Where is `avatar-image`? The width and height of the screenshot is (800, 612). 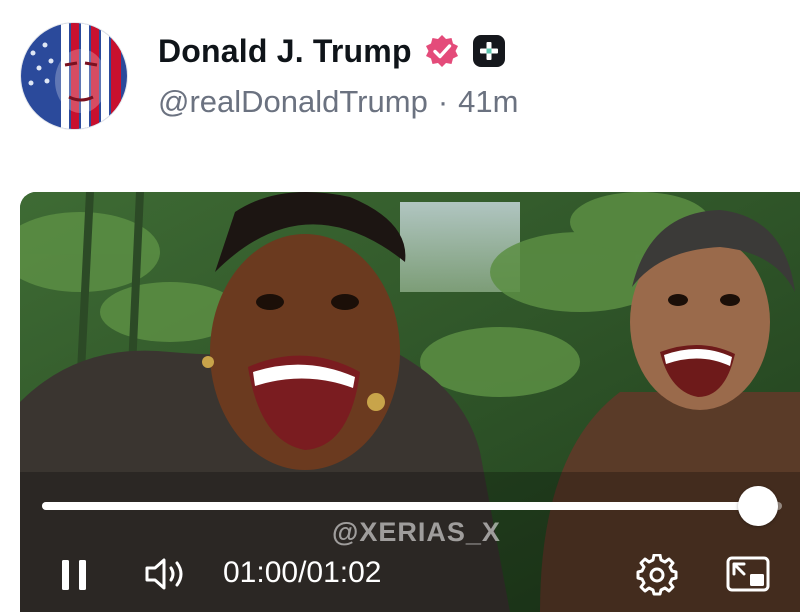 avatar-image is located at coordinates (74, 76).